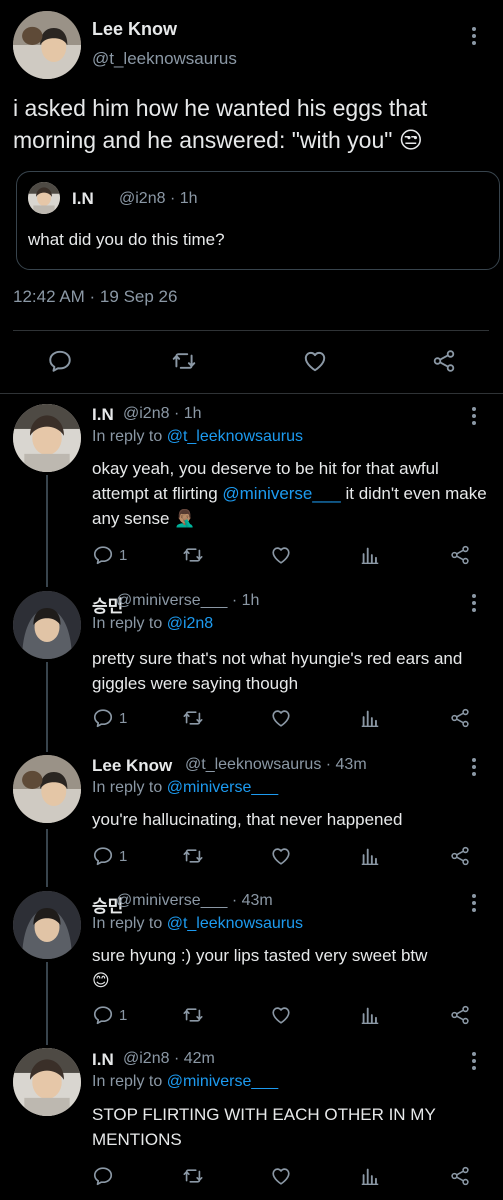  Describe the element at coordinates (164, 59) in the screenshot. I see `main-tweet-author-handle: @t_leeknowsaurus` at that location.